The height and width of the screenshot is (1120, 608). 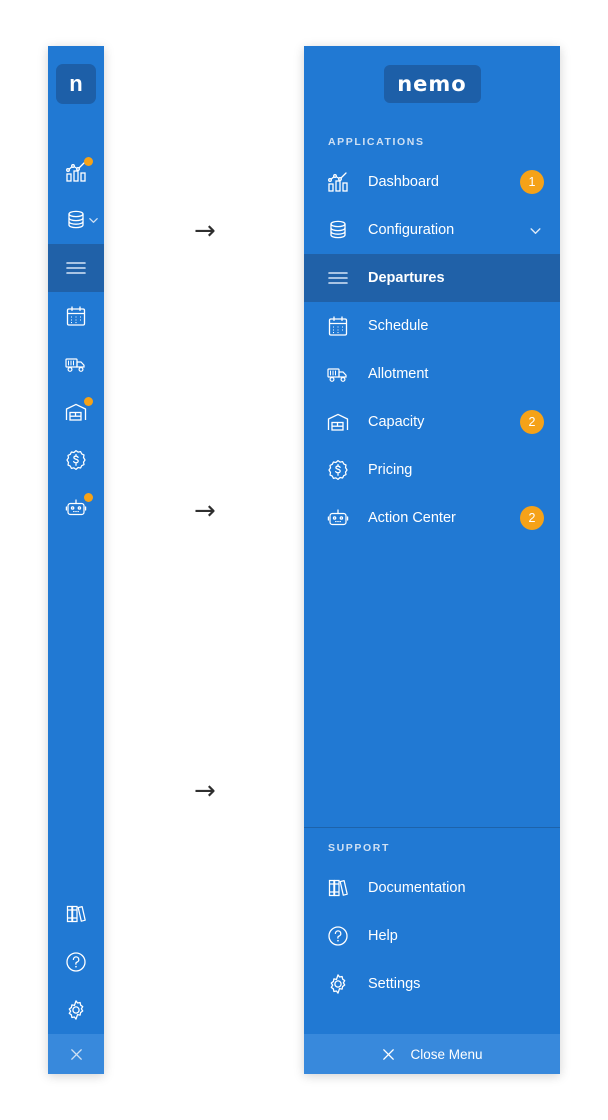 I want to click on rail-item-allotment, so click(x=76, y=364).